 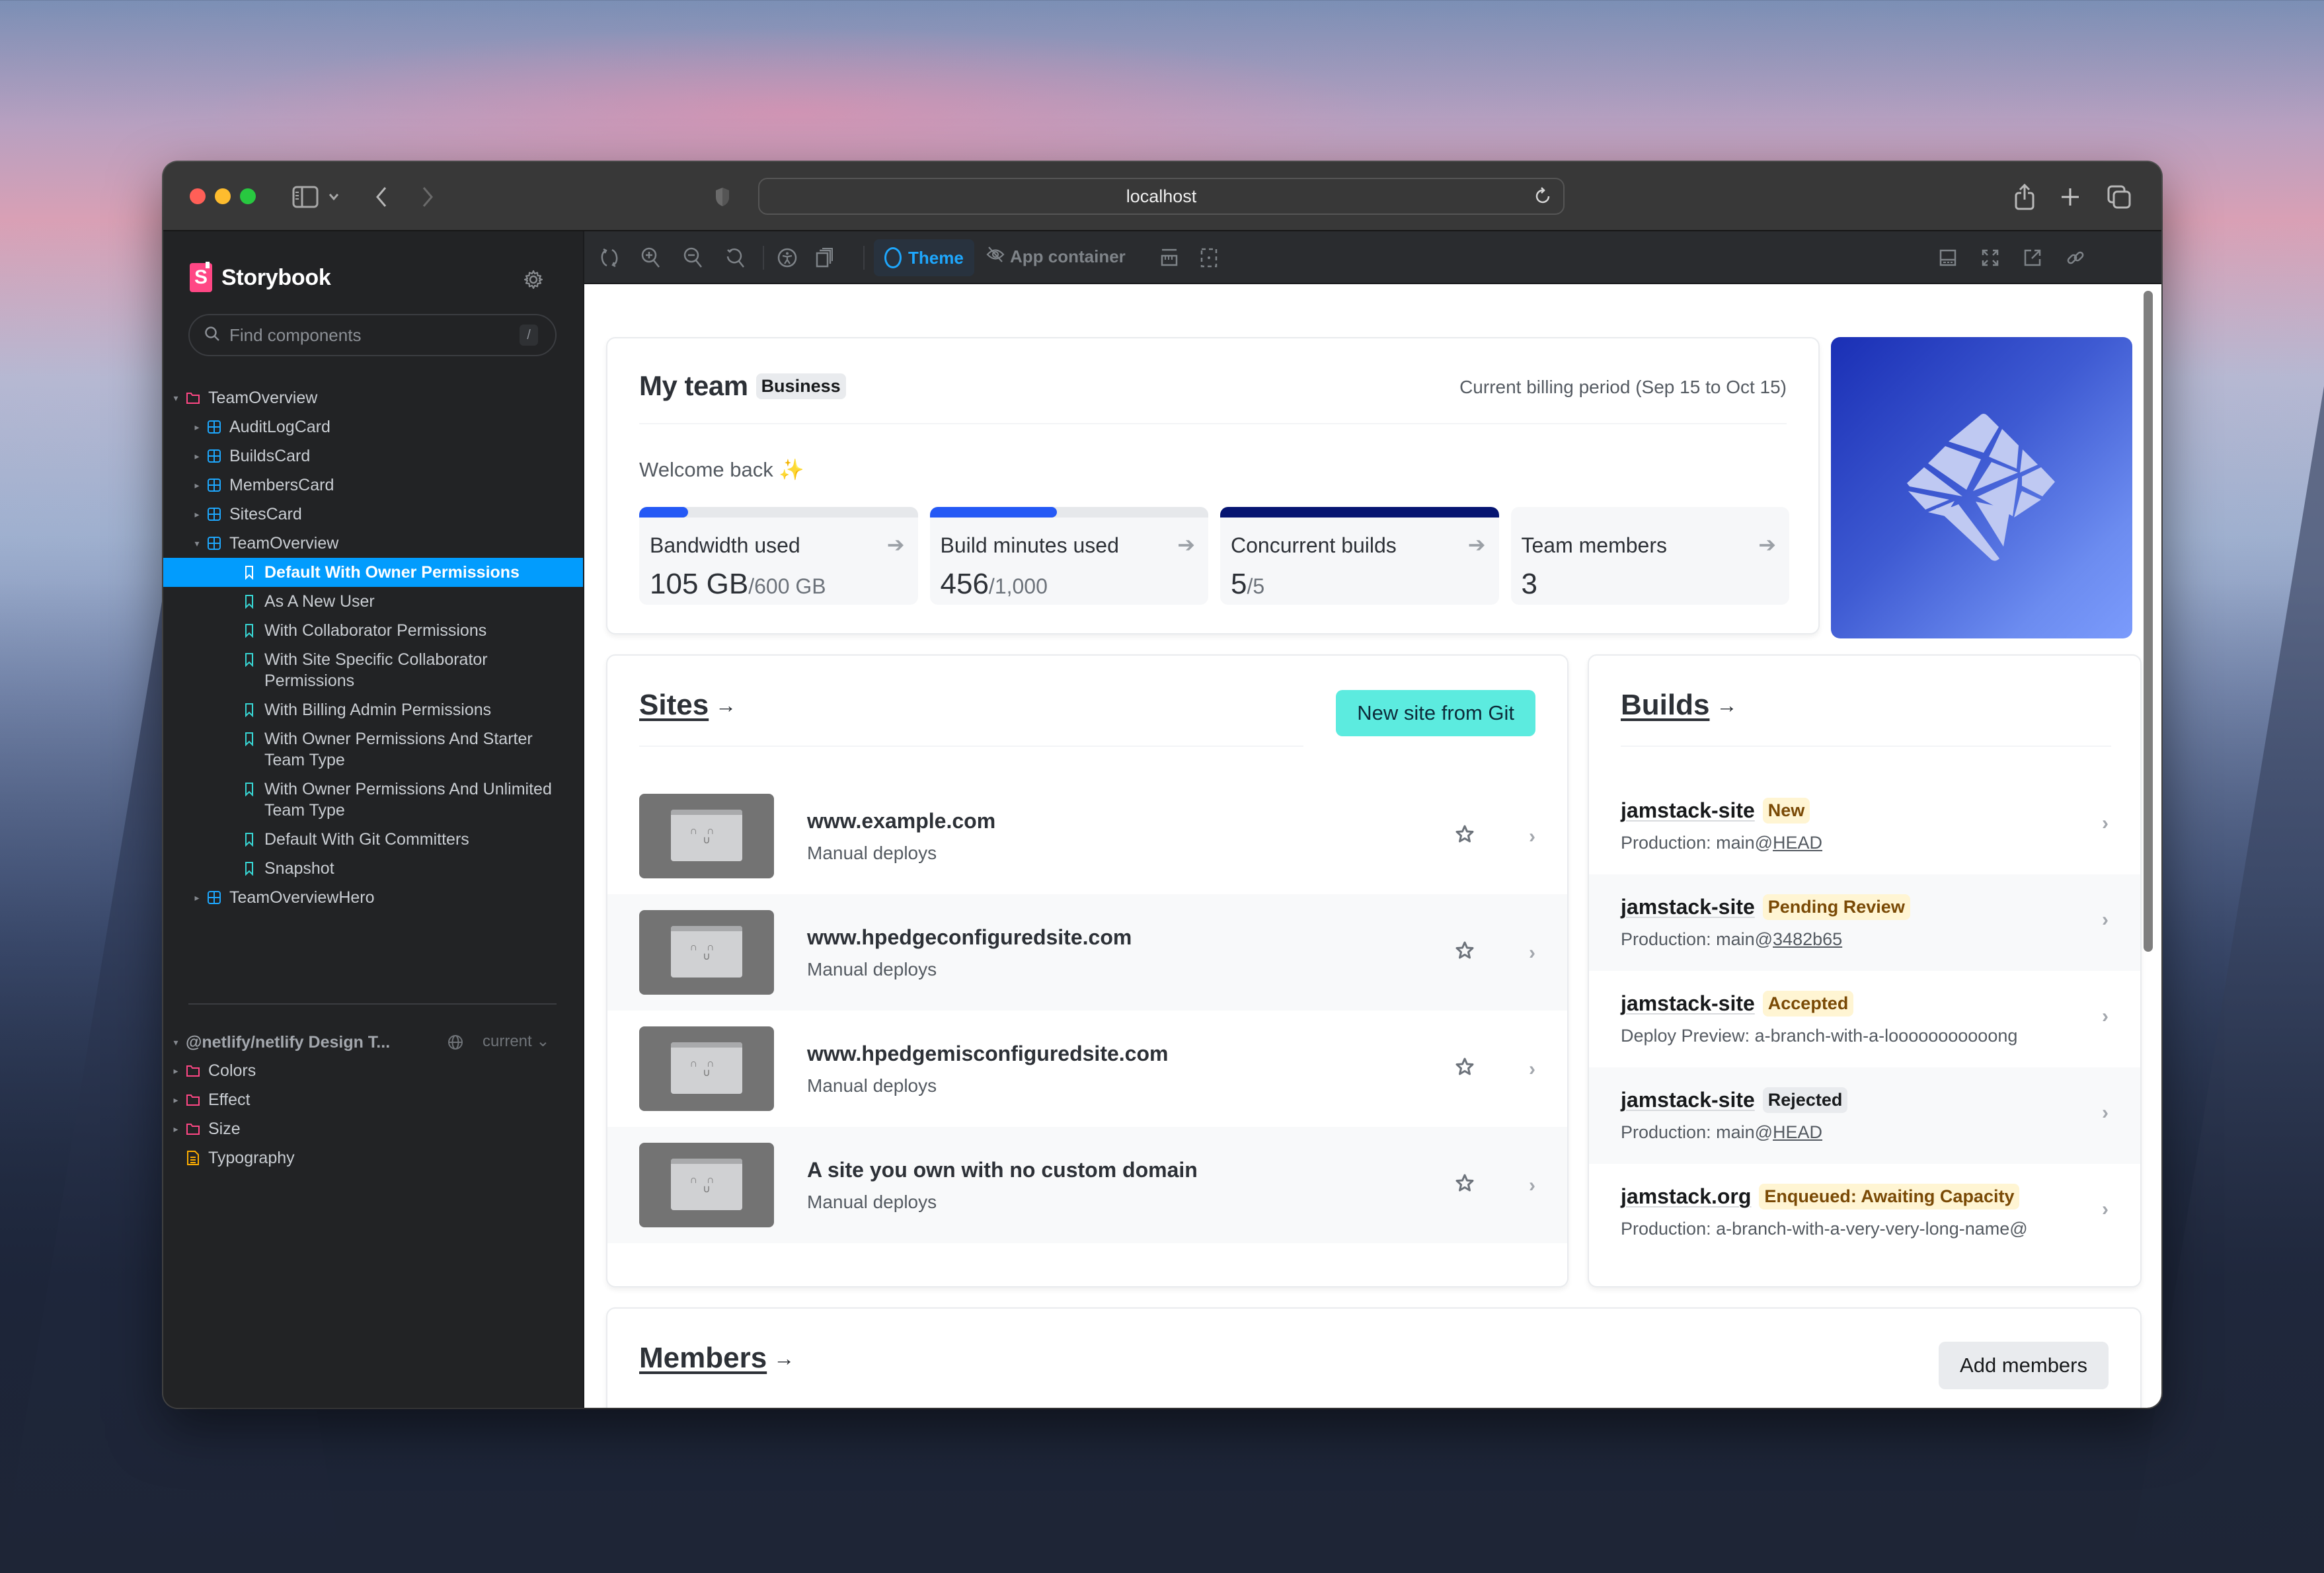 What do you see at coordinates (284, 543) in the screenshot?
I see `tree-item-label: TeamOverview` at bounding box center [284, 543].